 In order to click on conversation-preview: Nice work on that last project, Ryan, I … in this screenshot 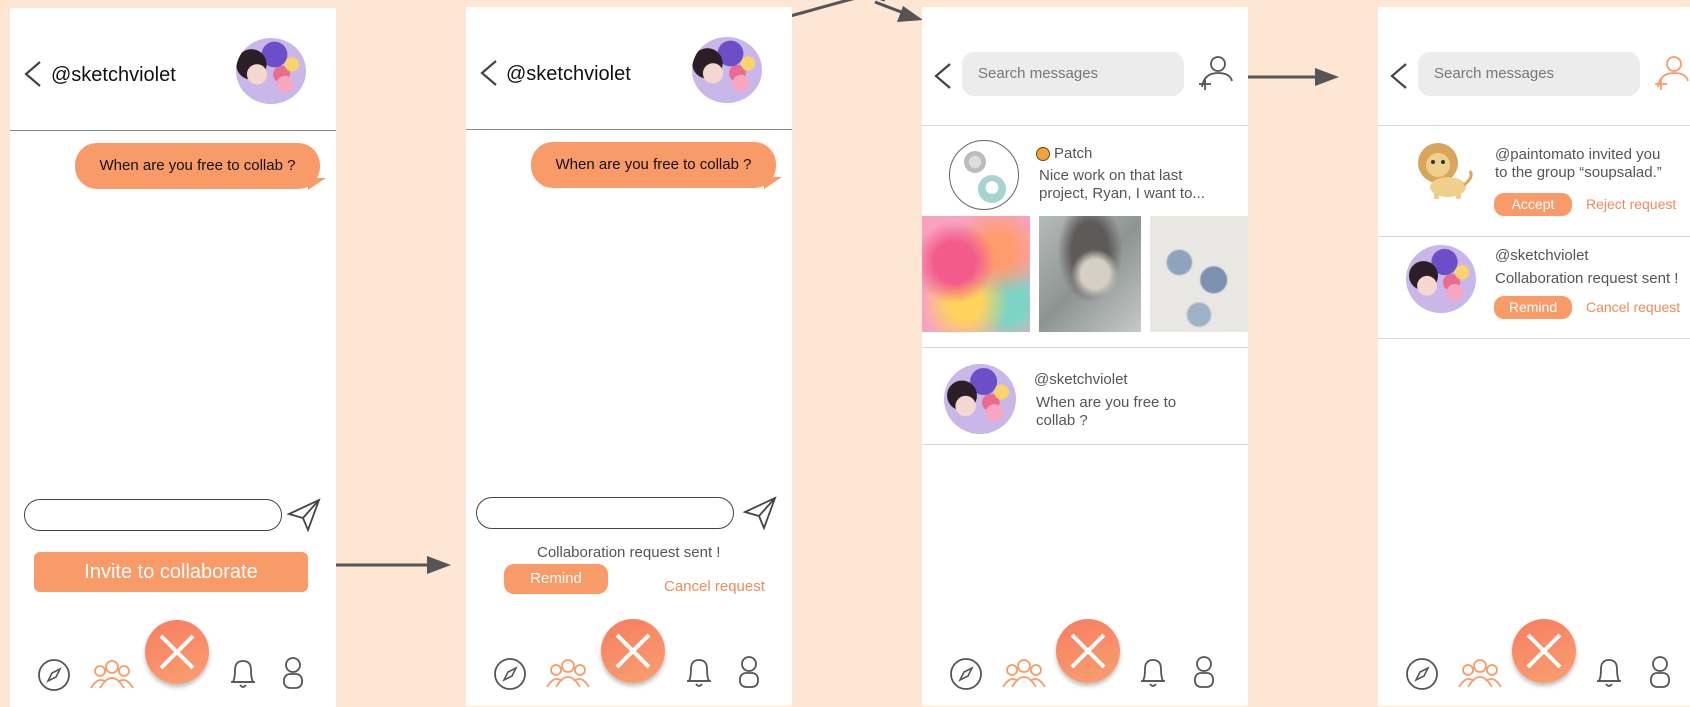, I will do `click(1122, 185)`.